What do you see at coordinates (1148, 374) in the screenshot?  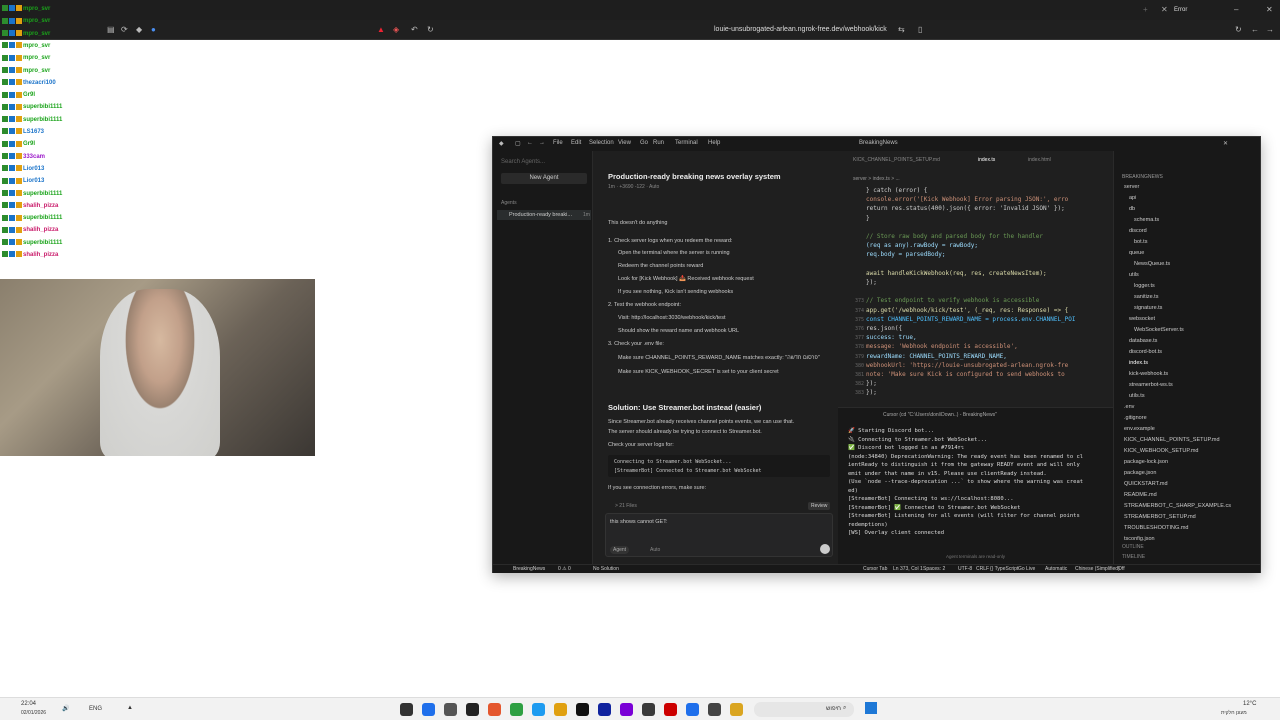 I see `file-item: kick-webhook.ts` at bounding box center [1148, 374].